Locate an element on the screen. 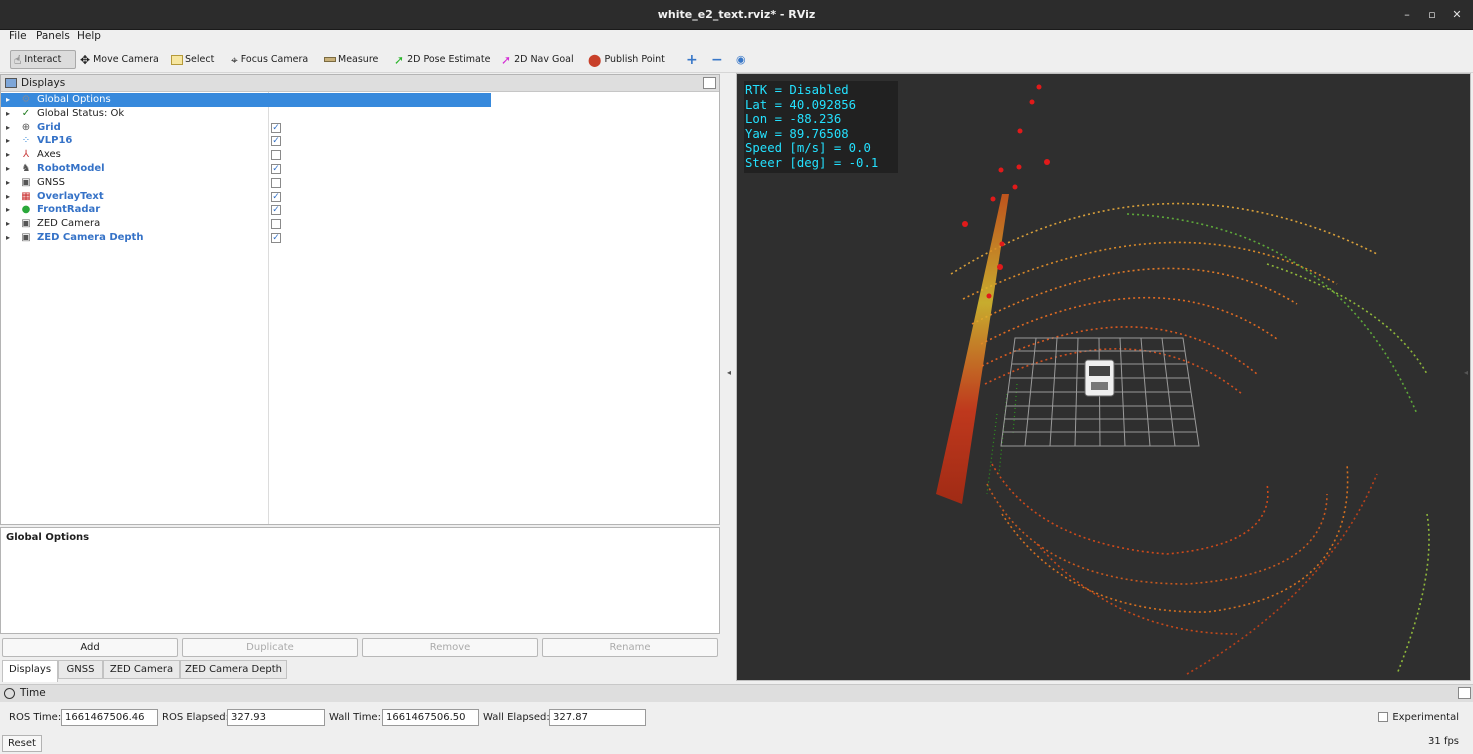  overlay-line-steer: Steer [deg] = -0.1 is located at coordinates (812, 162).